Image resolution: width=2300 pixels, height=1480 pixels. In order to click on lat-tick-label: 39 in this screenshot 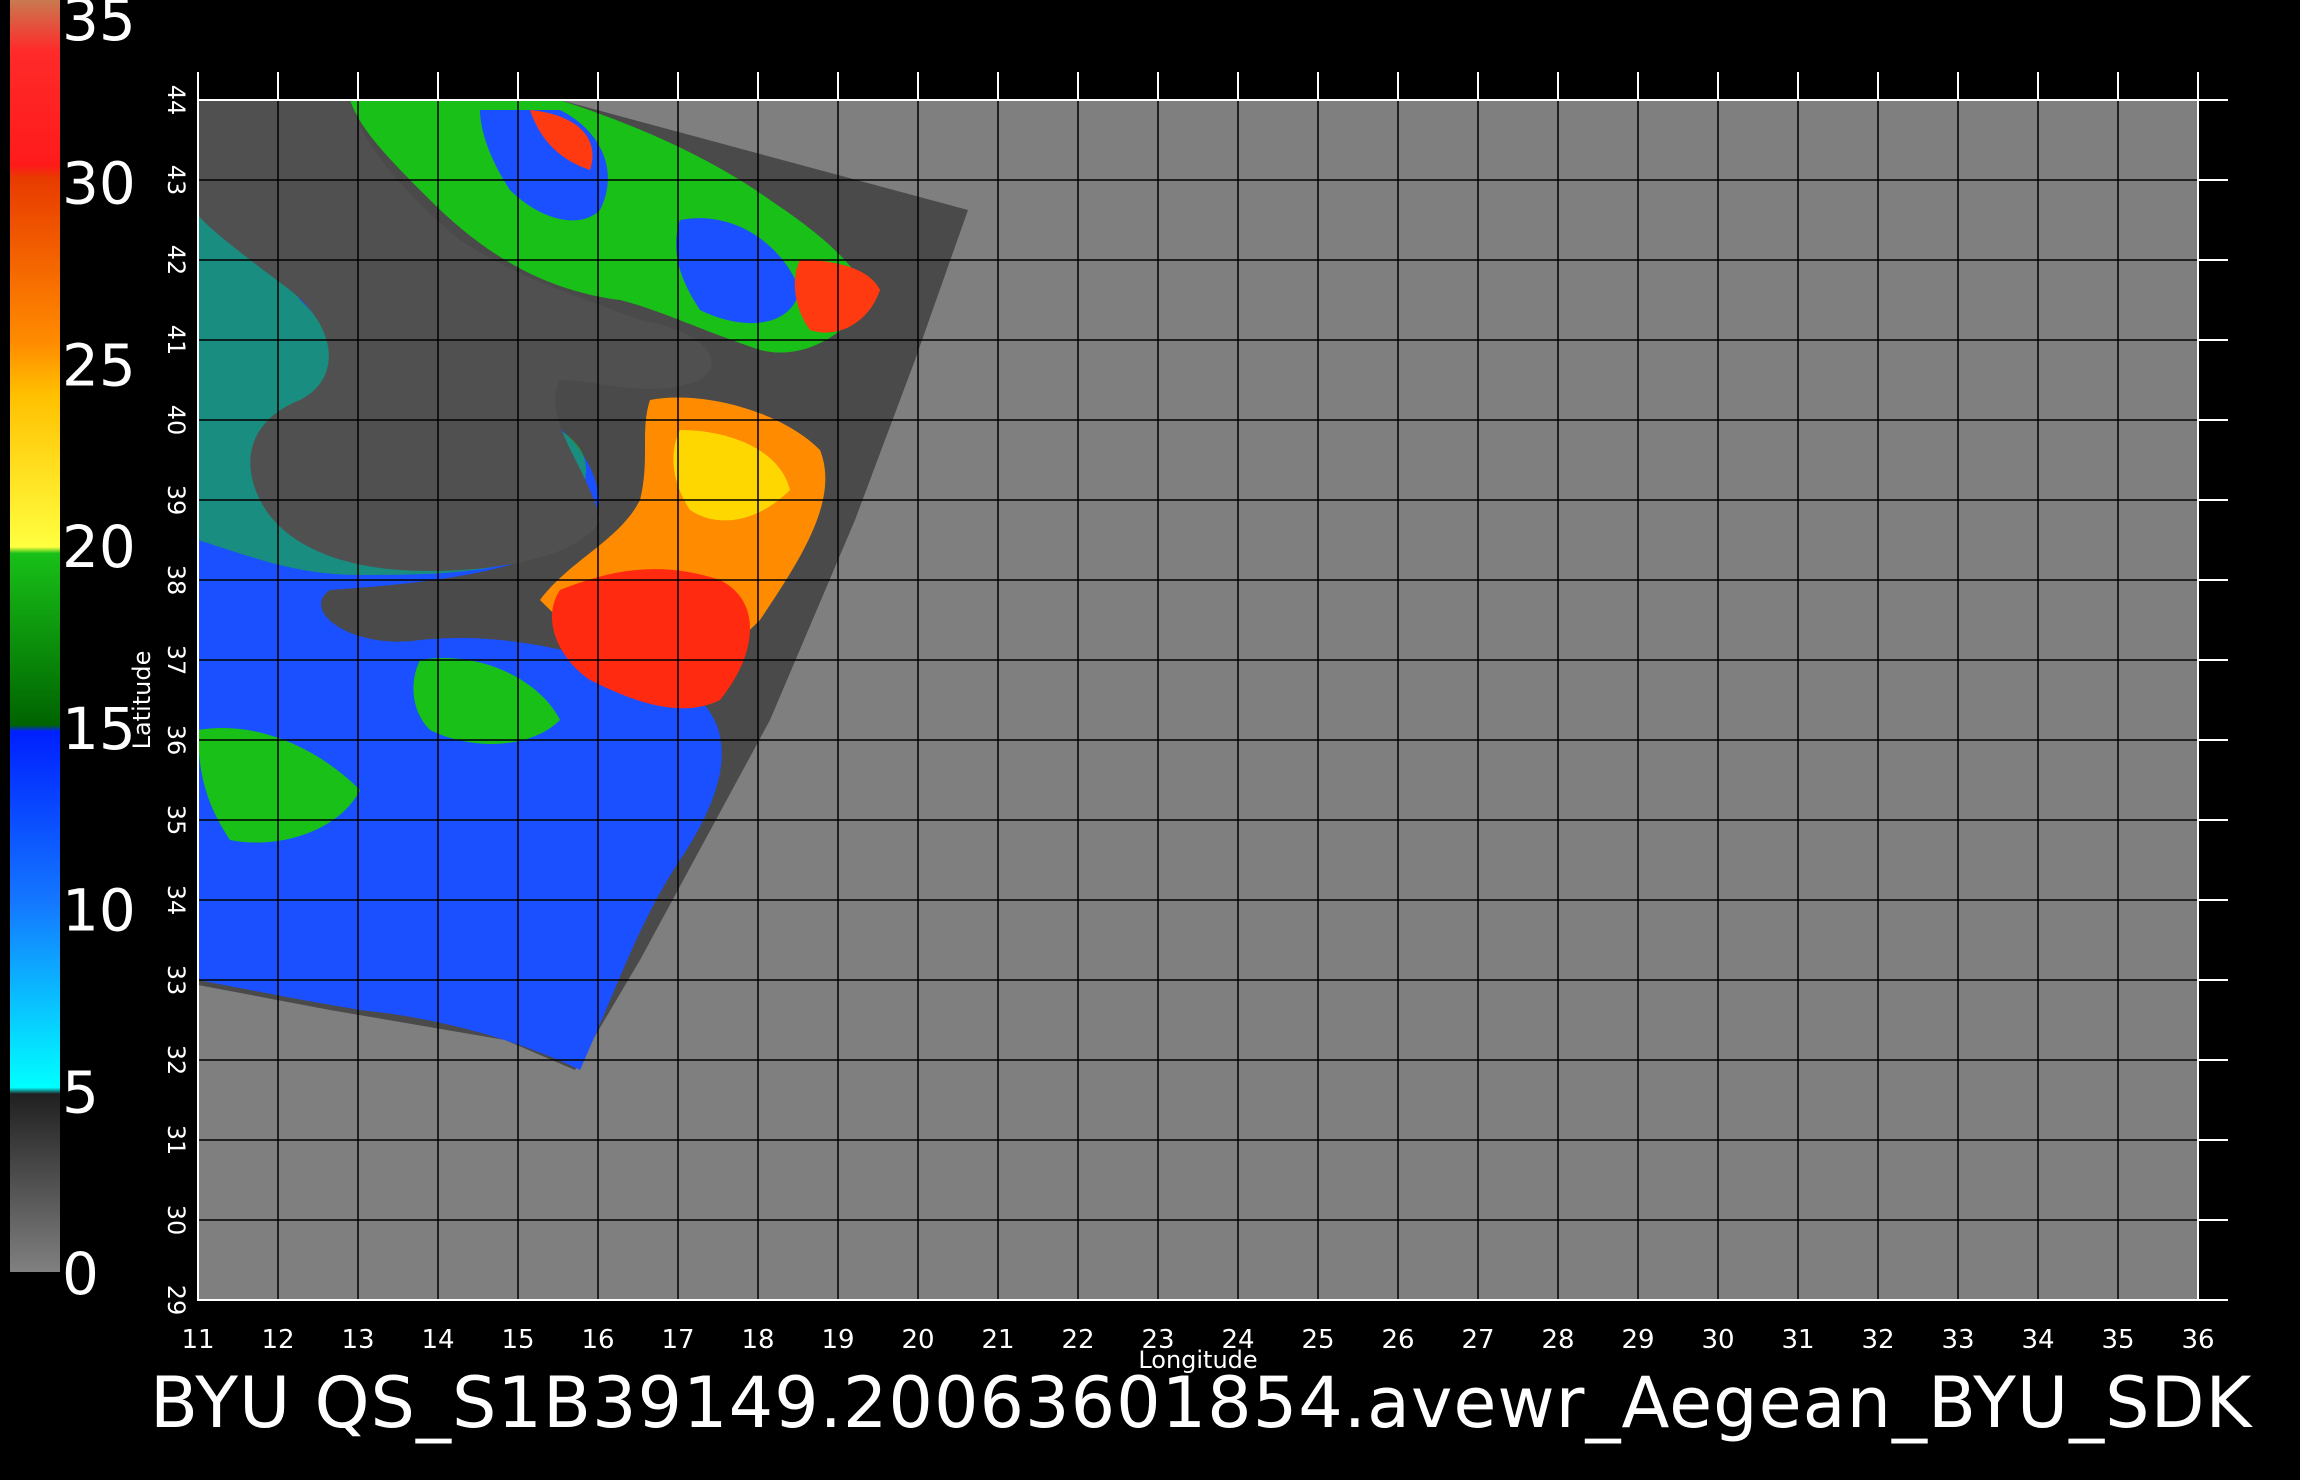, I will do `click(176, 500)`.